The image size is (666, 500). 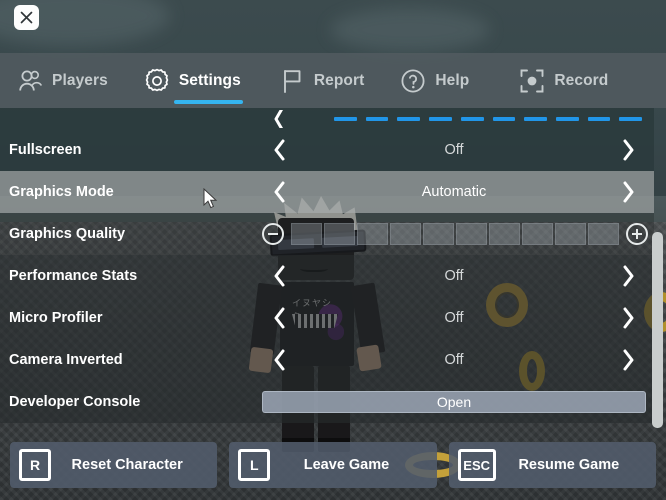 I want to click on fullscreen-value: Off, so click(x=454, y=150).